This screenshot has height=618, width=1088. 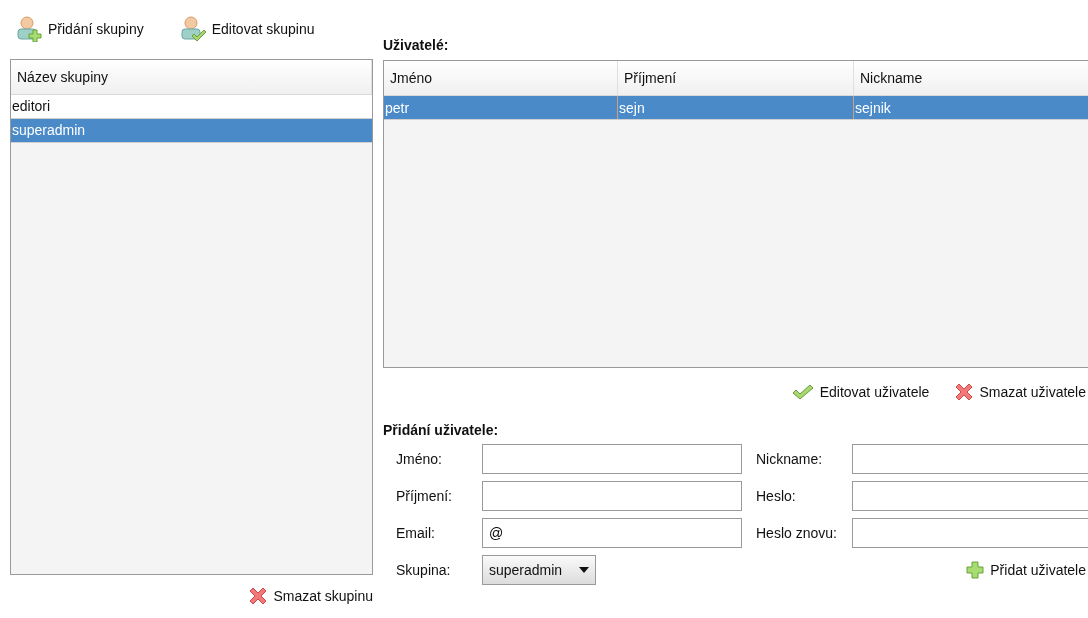 What do you see at coordinates (191, 130) in the screenshot?
I see `group-row: superadmin` at bounding box center [191, 130].